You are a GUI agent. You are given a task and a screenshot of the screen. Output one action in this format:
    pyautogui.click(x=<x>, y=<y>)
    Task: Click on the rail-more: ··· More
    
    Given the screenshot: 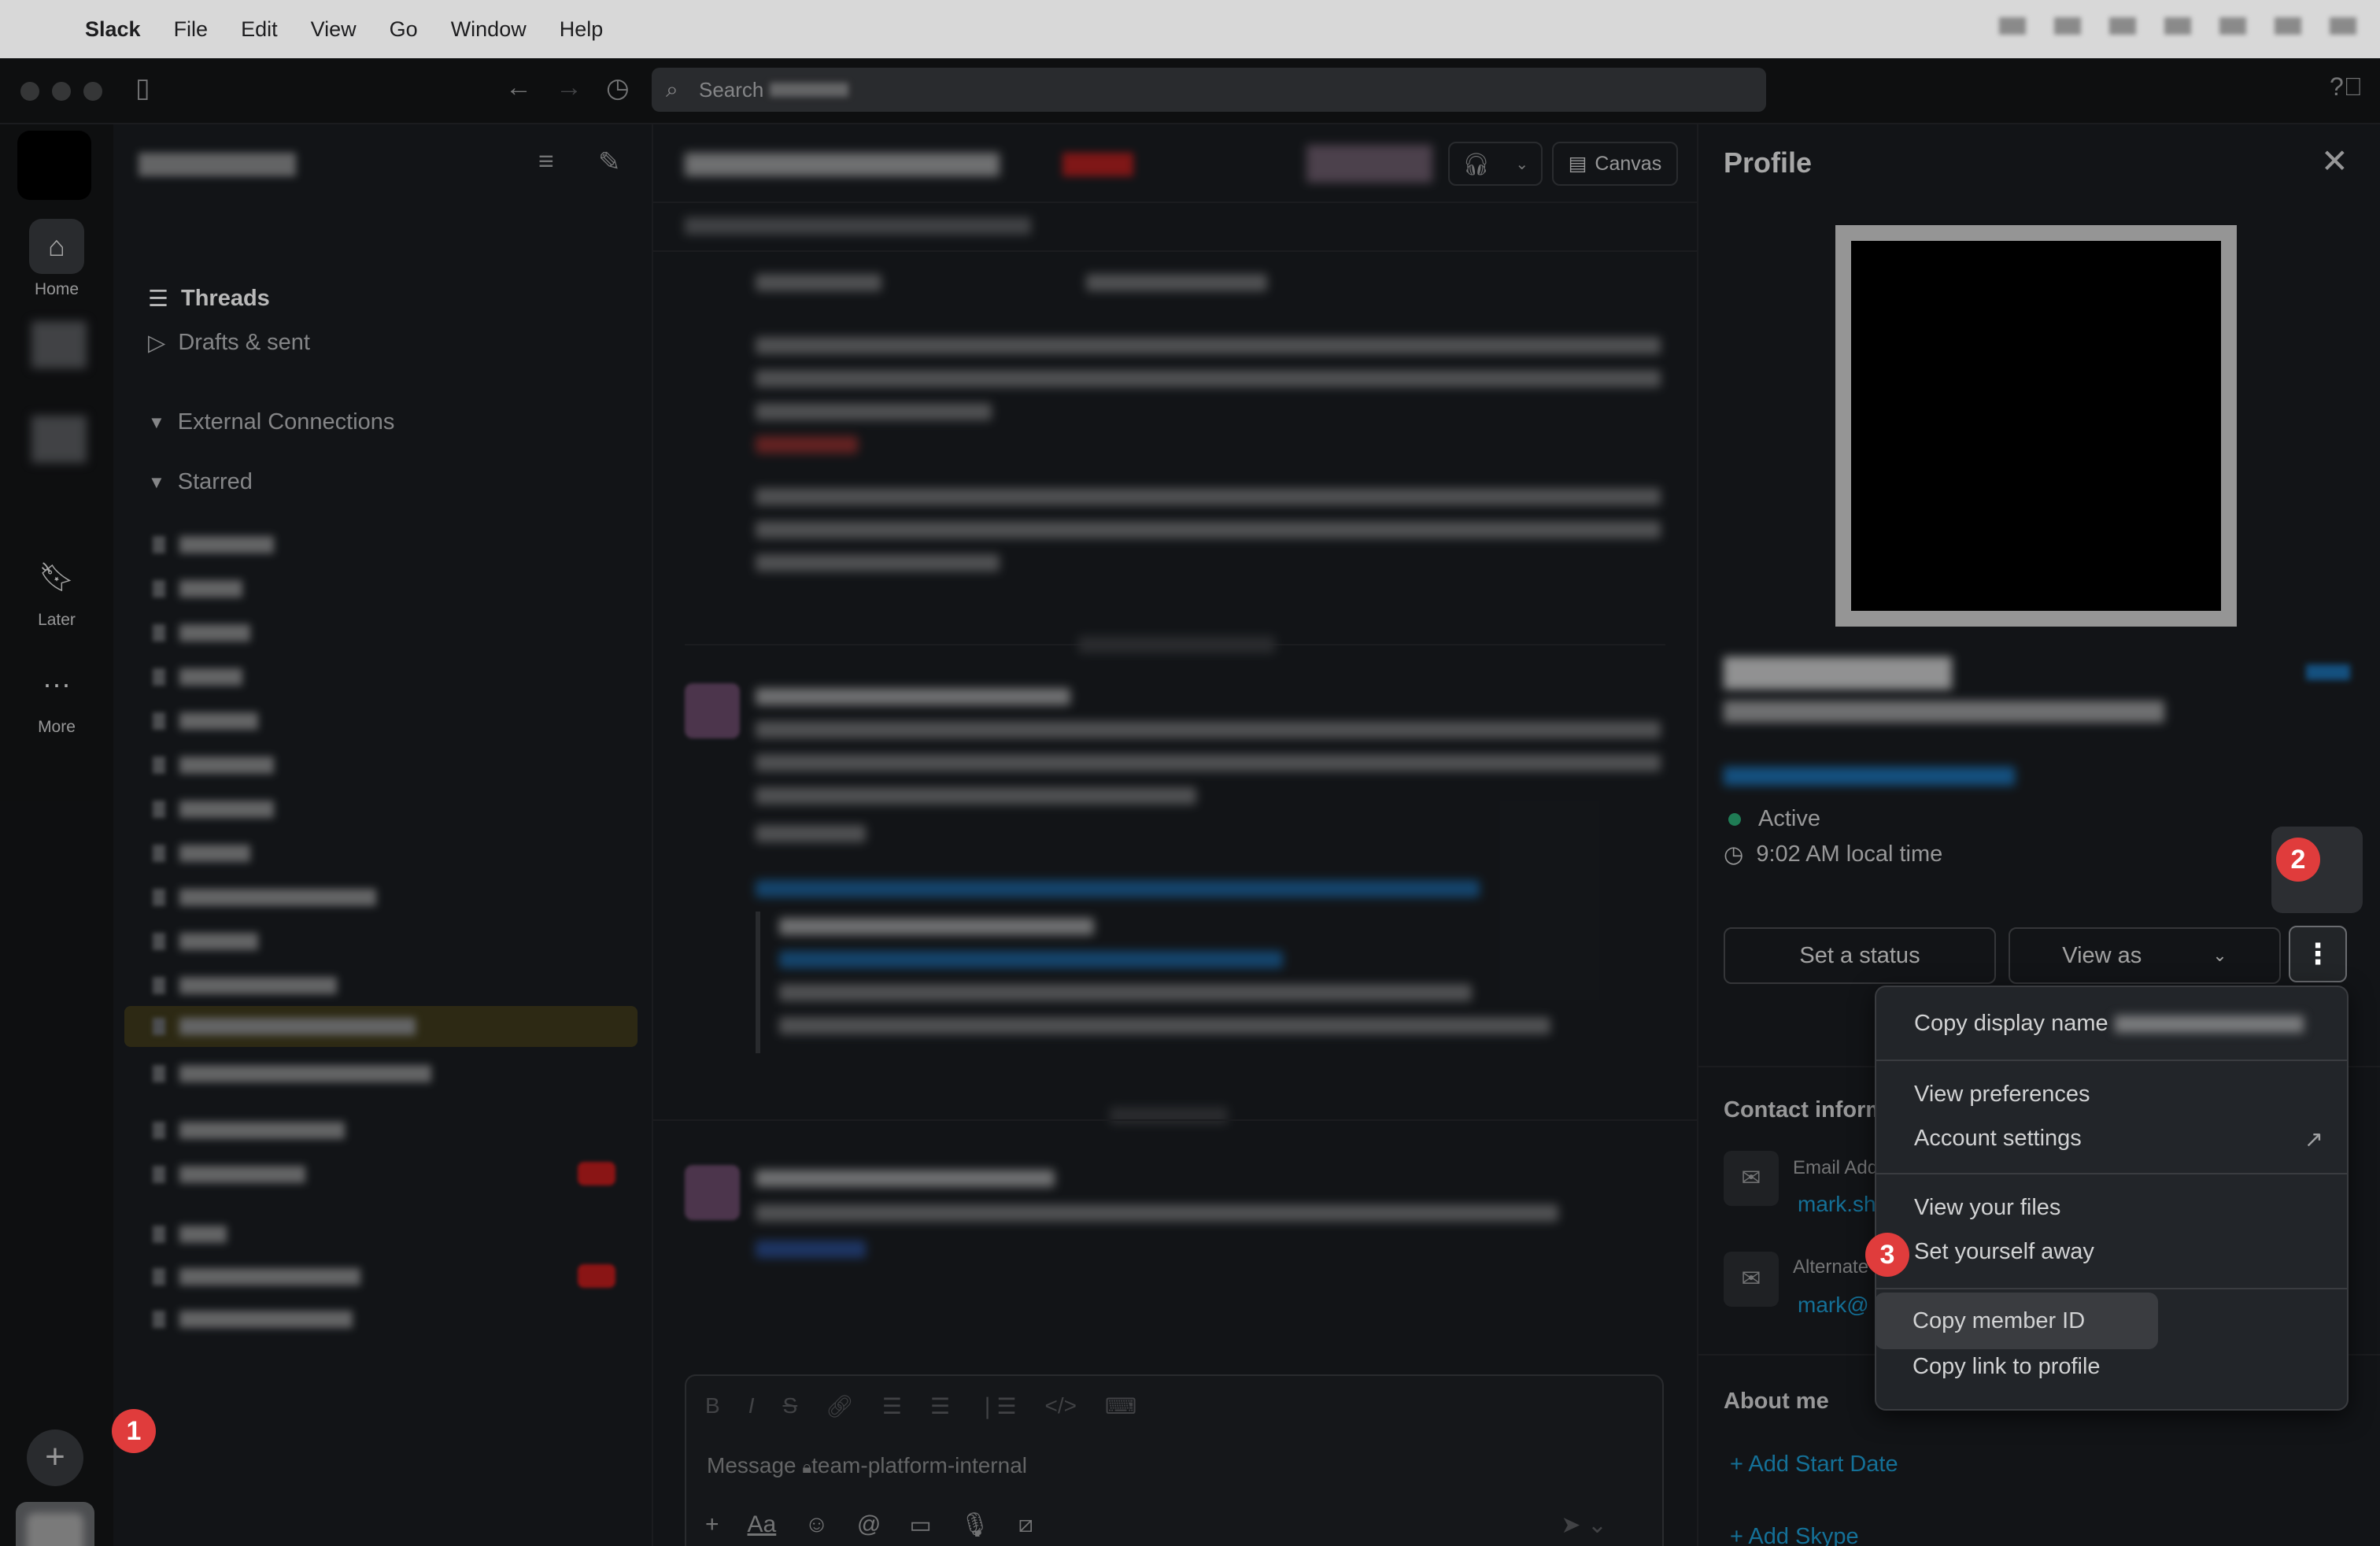 What is the action you would take?
    pyautogui.click(x=56, y=696)
    